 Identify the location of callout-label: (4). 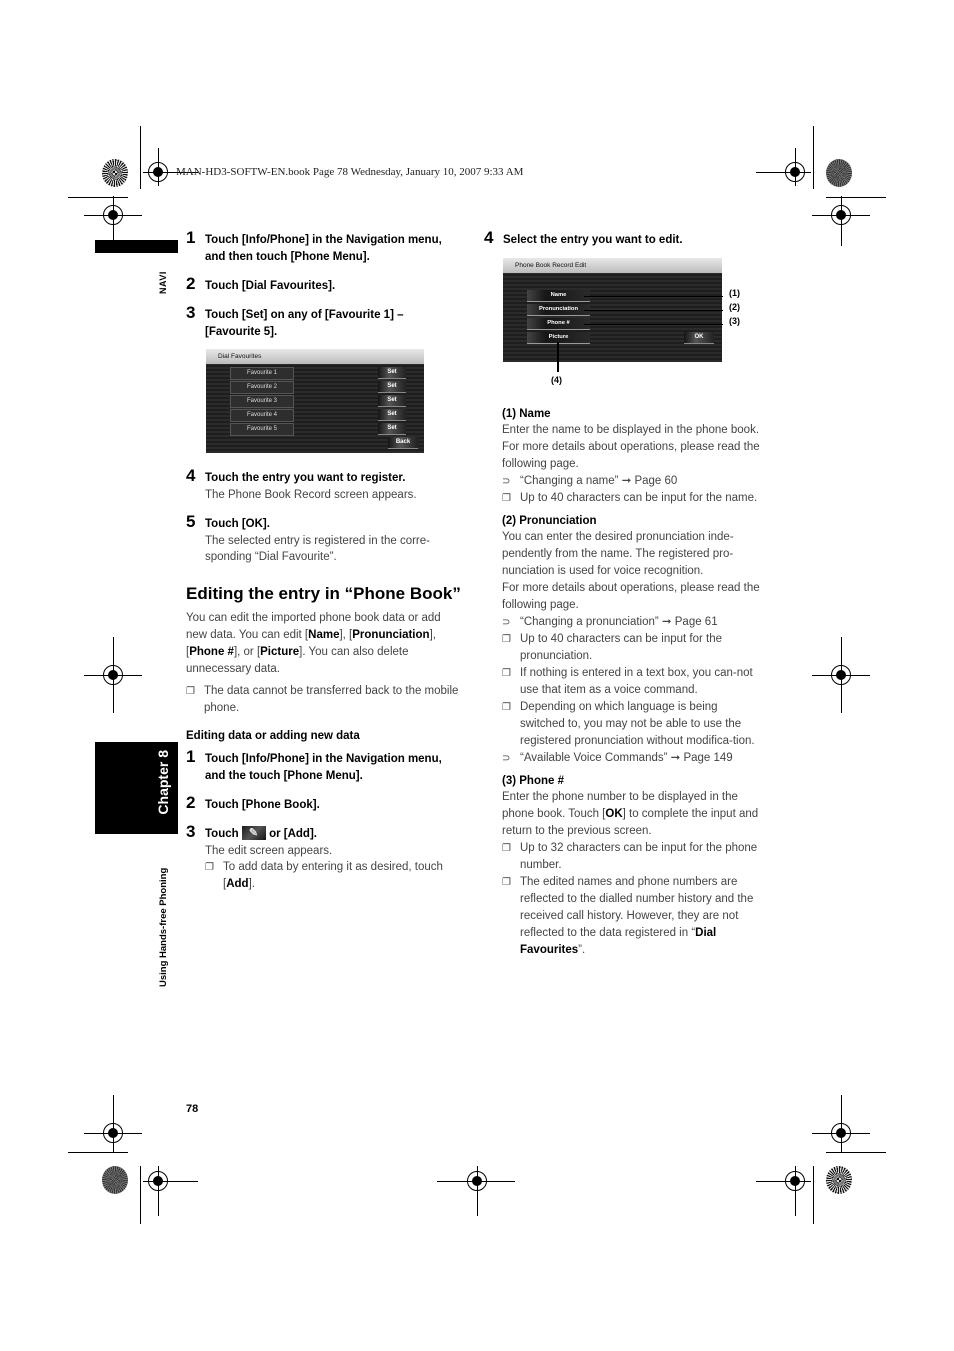
(556, 380).